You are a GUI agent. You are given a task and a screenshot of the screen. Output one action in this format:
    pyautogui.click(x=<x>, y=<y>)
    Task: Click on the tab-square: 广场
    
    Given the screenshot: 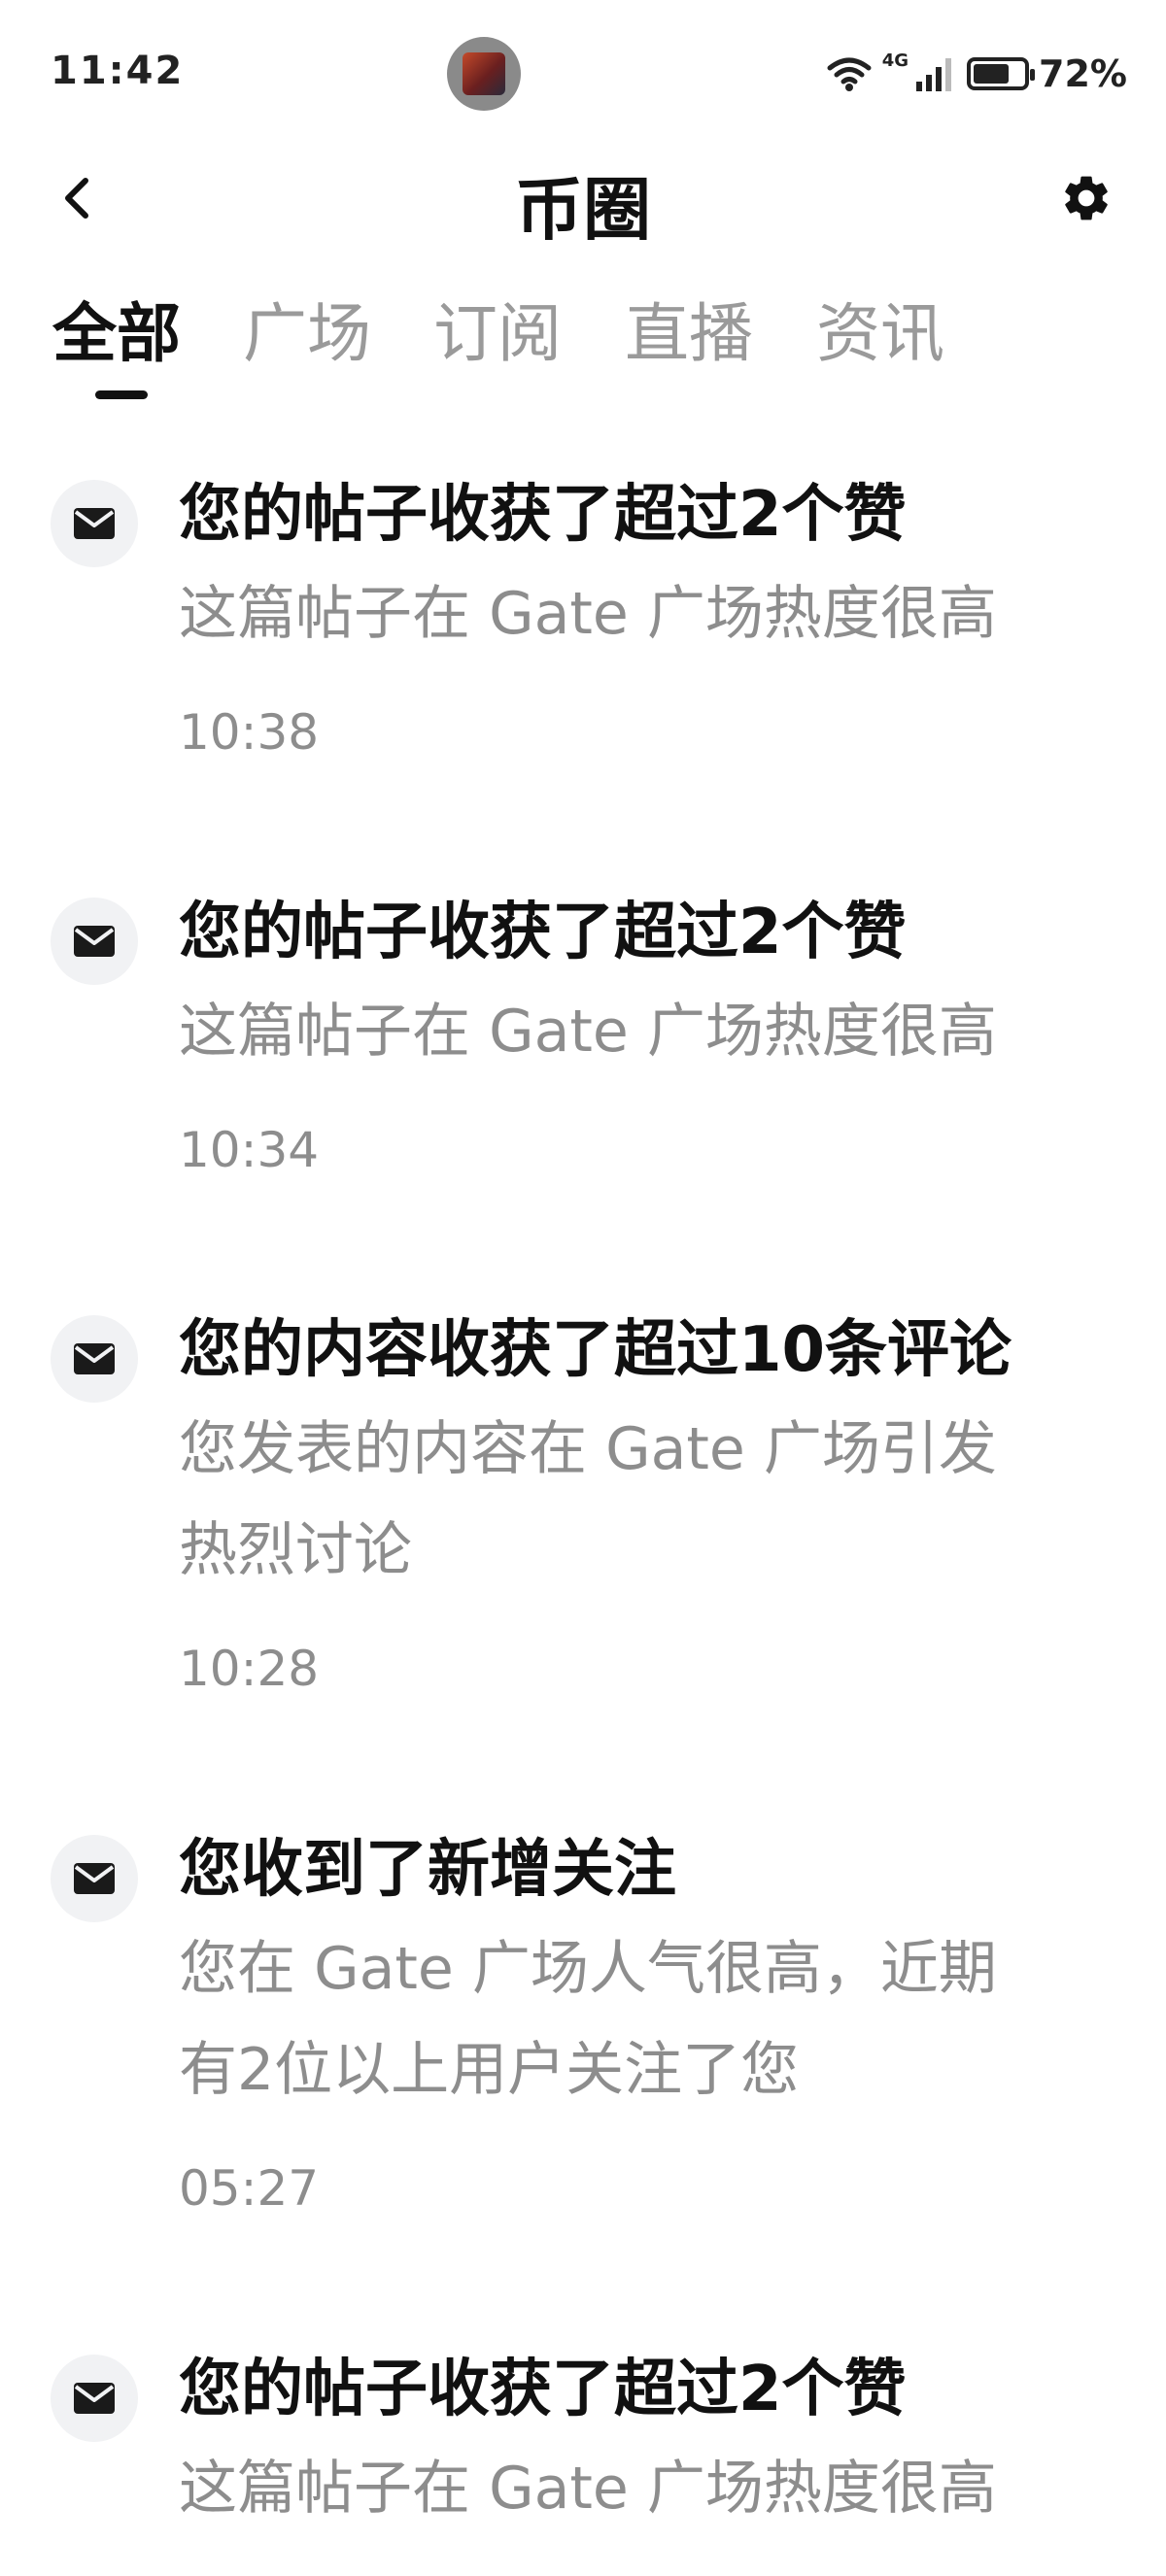 What is the action you would take?
    pyautogui.click(x=307, y=328)
    